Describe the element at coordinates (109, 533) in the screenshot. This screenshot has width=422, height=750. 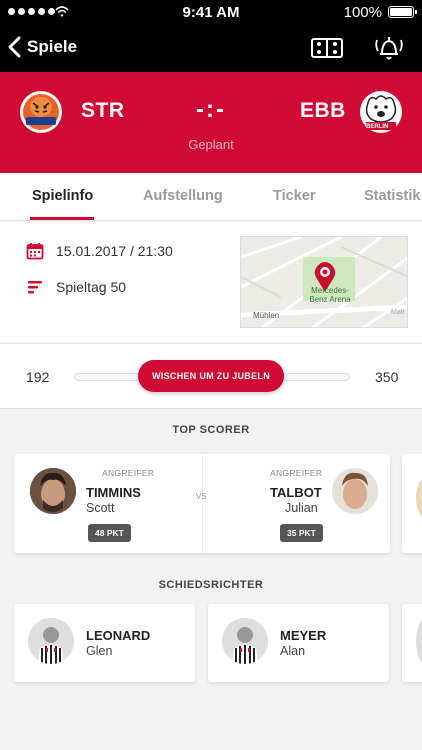
I see `home-scorer-points: 48 PKT` at that location.